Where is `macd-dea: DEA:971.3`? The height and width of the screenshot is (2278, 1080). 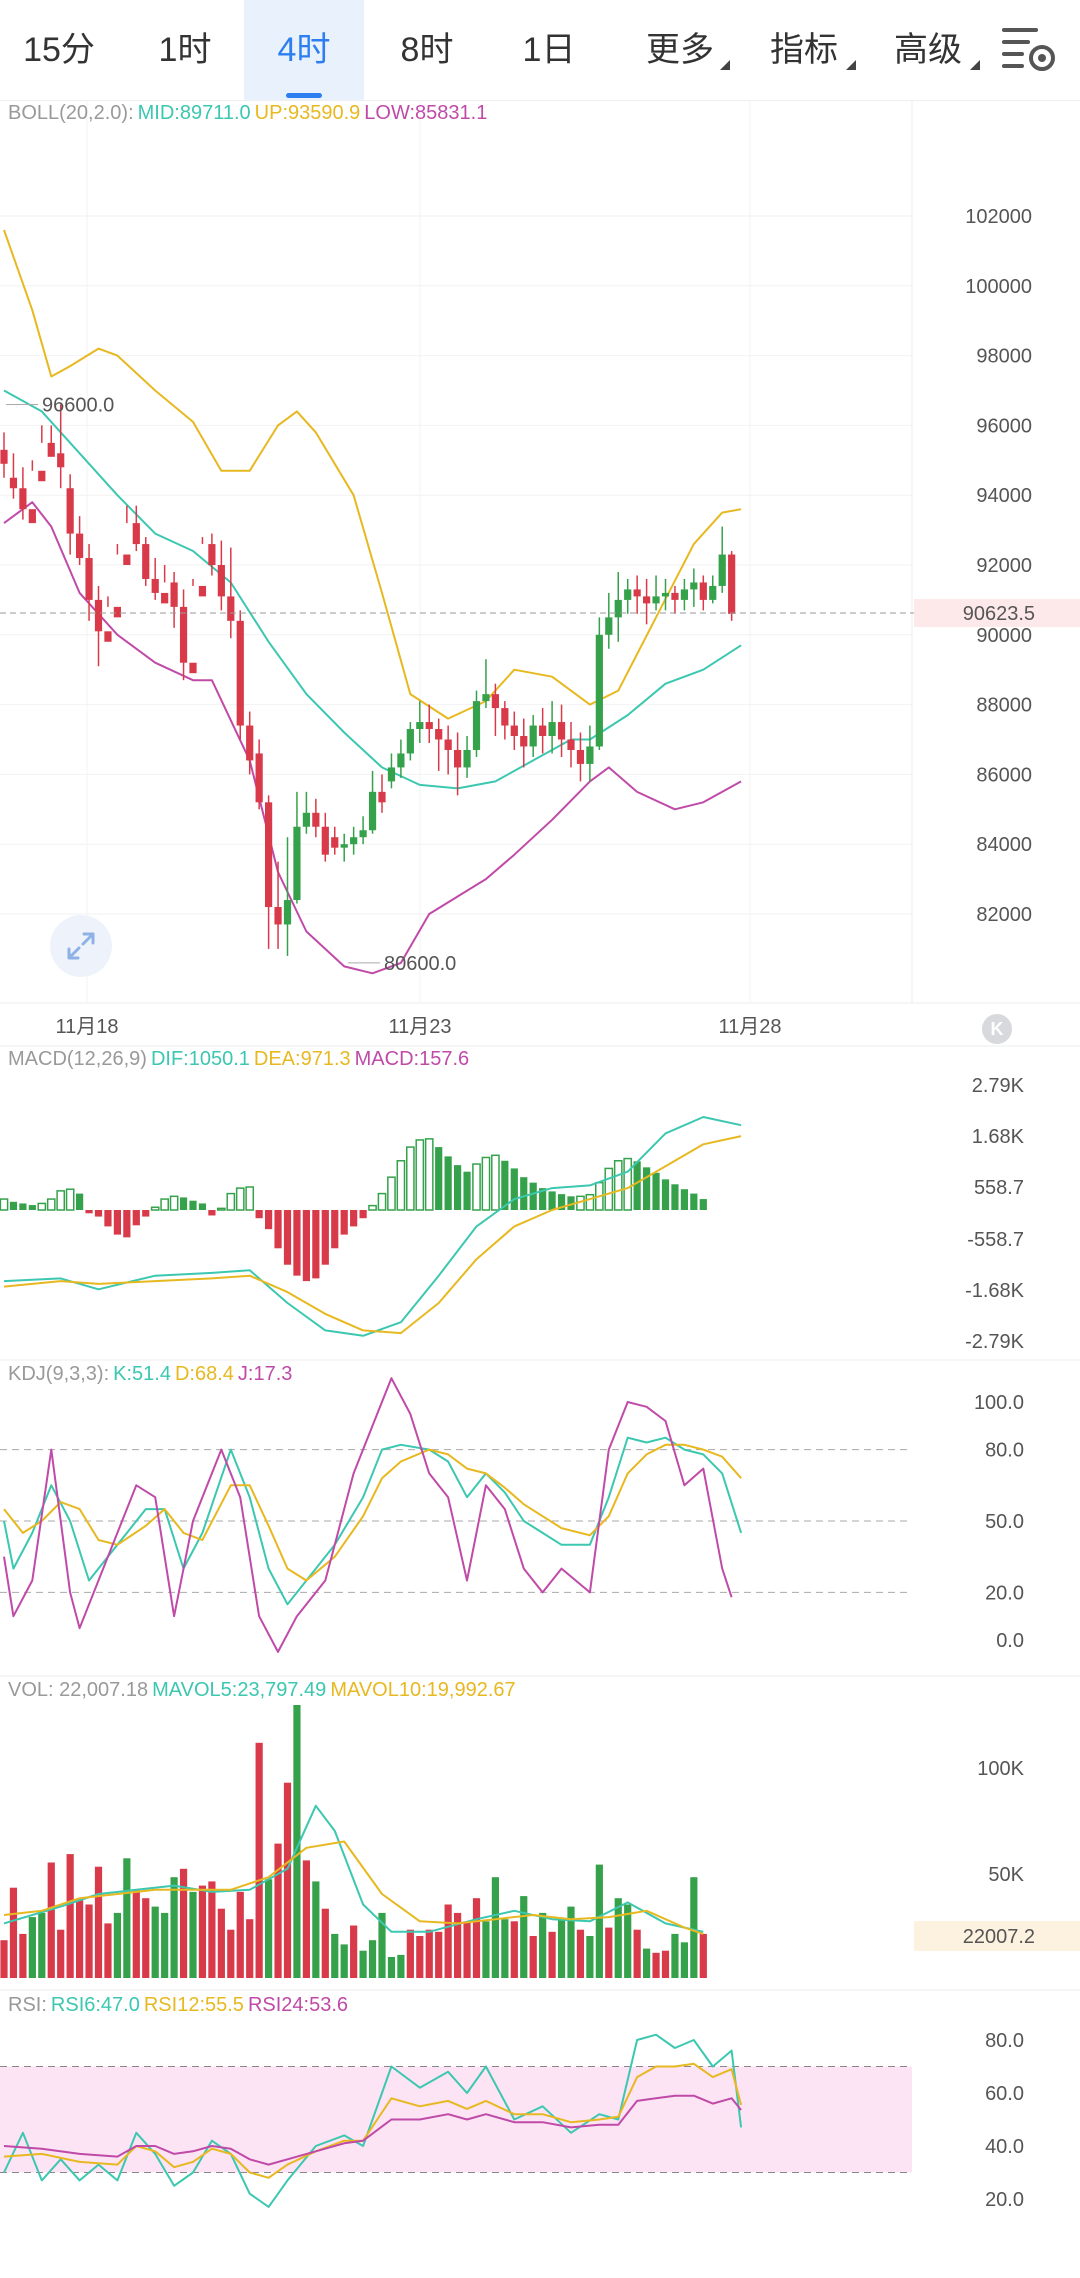 macd-dea: DEA:971.3 is located at coordinates (302, 1059).